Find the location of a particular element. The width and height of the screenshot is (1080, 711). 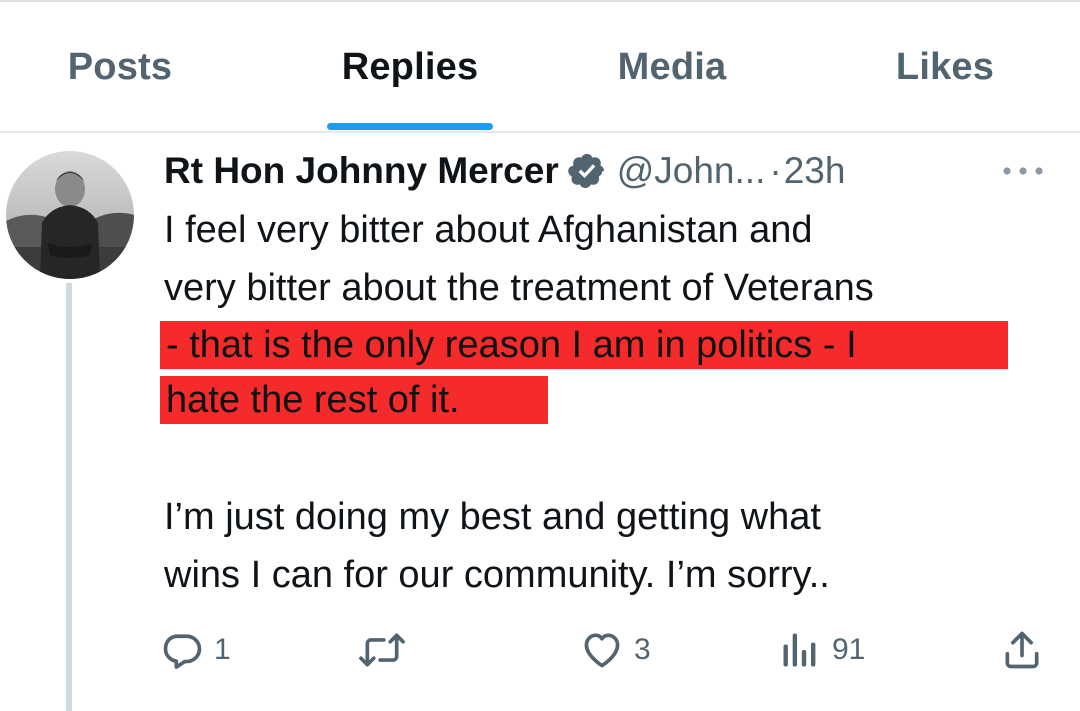

tab-posts: Posts is located at coordinates (120, 67).